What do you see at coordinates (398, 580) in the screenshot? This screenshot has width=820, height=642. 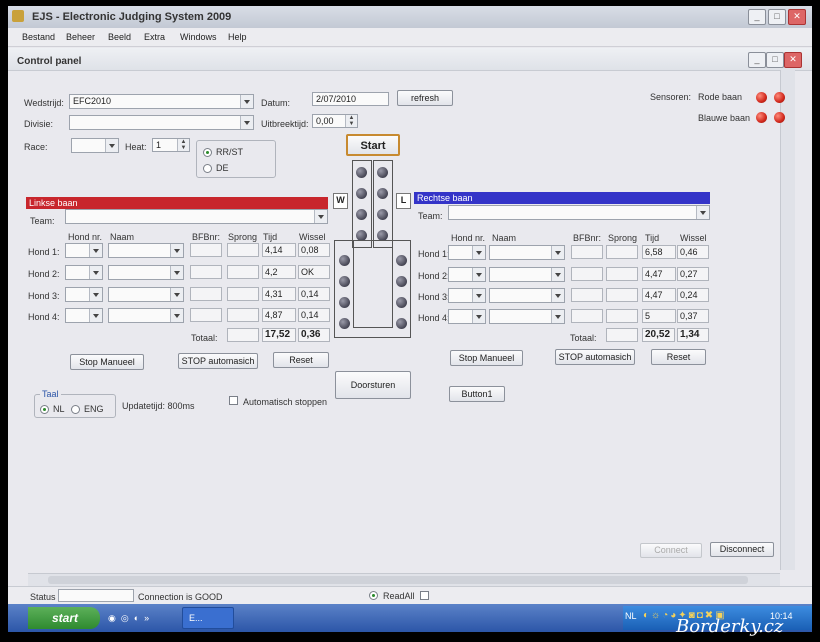 I see `scroll-thumb` at bounding box center [398, 580].